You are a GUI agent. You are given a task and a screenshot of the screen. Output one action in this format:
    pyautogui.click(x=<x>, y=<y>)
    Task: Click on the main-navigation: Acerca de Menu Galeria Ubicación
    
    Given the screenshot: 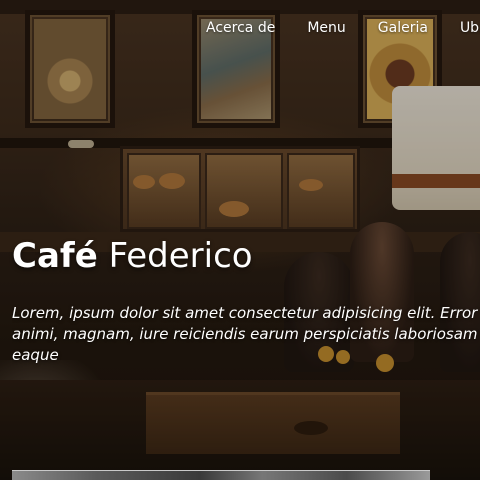 What is the action you would take?
    pyautogui.click(x=335, y=29)
    